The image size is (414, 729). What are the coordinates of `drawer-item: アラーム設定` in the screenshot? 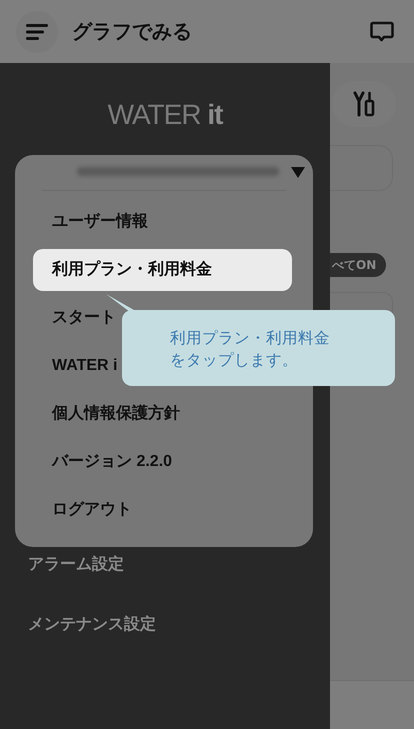 It's located at (76, 564).